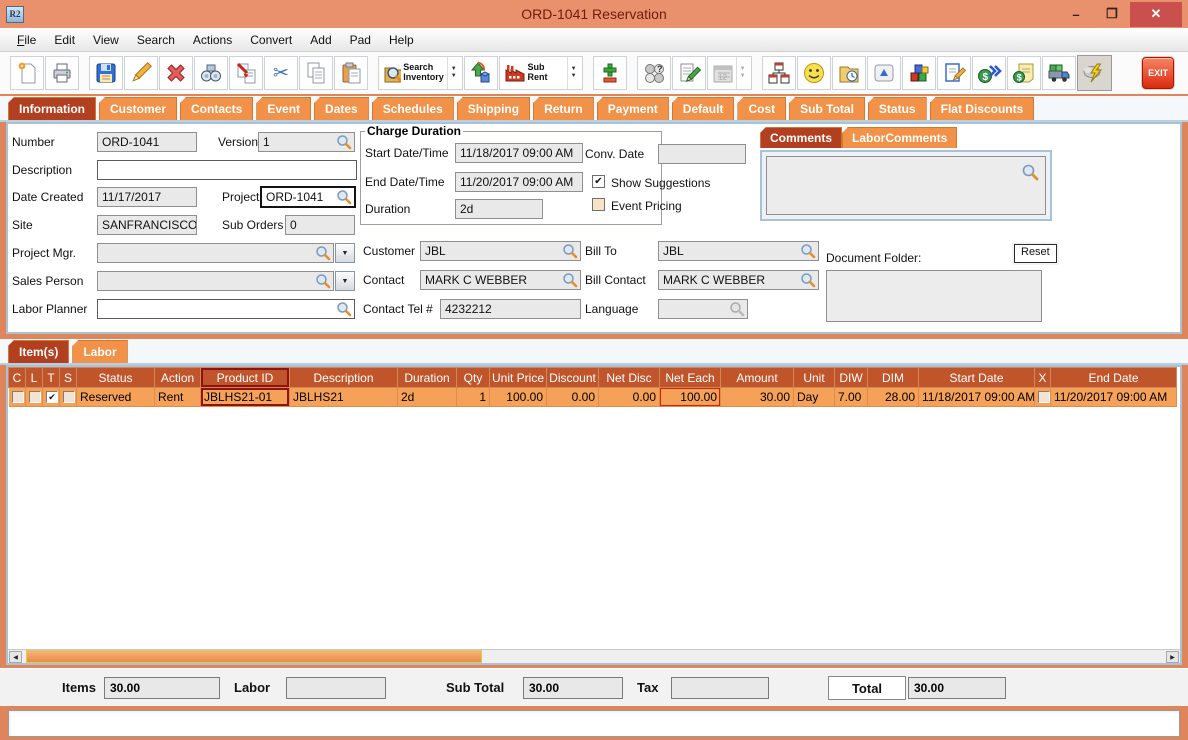  I want to click on cell-end-date: 11/20/2017 09:00 AM, so click(1113, 397).